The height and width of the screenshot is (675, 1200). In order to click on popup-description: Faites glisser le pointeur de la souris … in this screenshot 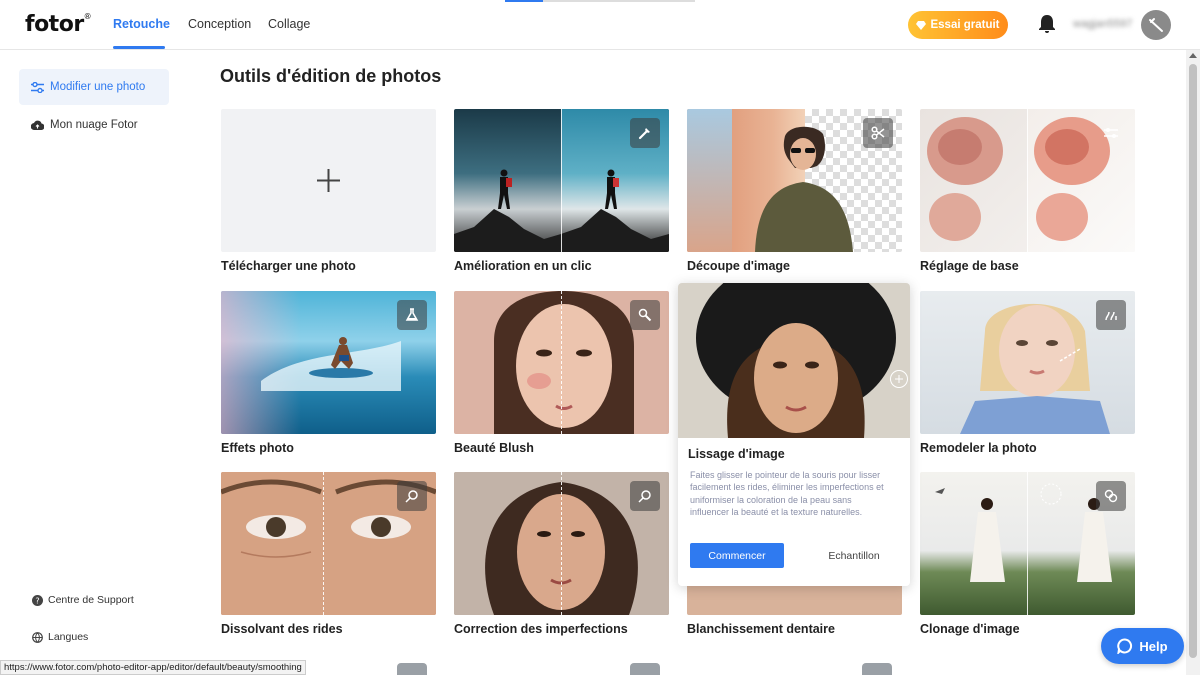, I will do `click(787, 494)`.